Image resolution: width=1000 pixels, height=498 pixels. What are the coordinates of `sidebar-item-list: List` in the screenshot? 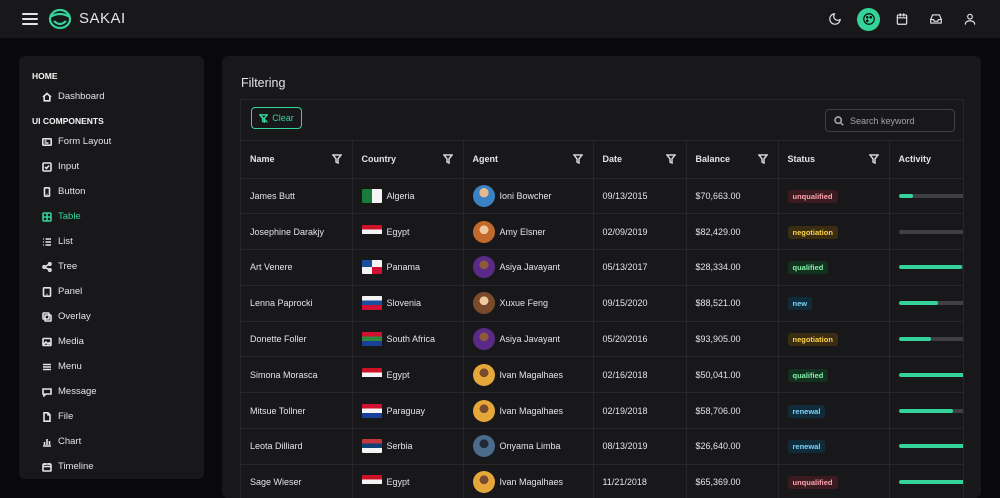 It's located at (111, 241).